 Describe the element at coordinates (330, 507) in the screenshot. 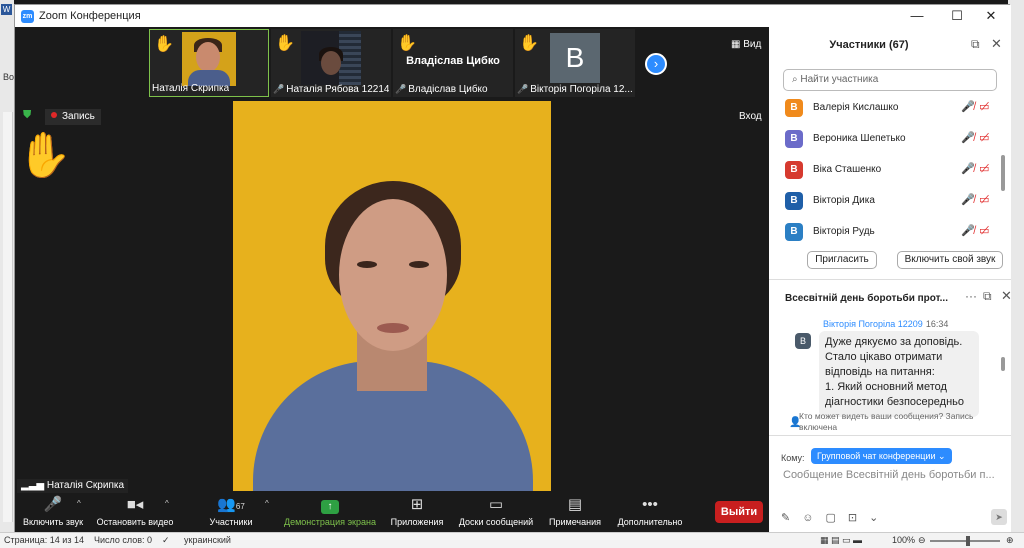

I see `share-screen-icon: ↑` at that location.